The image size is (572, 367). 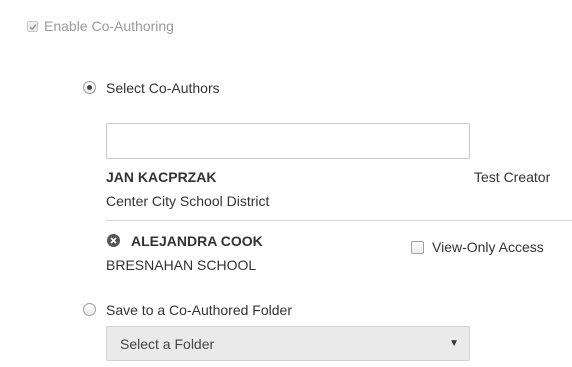 I want to click on enable-coauthoring-checkbox, so click(x=32, y=26).